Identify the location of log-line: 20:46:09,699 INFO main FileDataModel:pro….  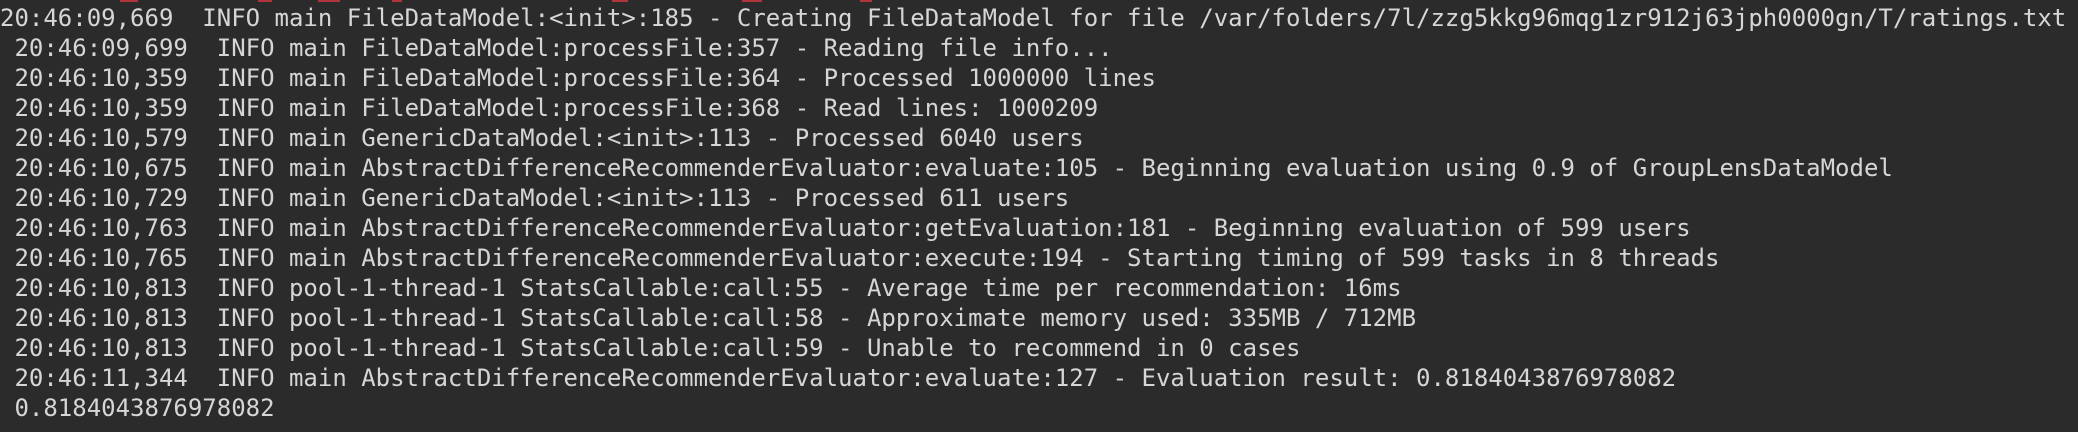
(556, 48).